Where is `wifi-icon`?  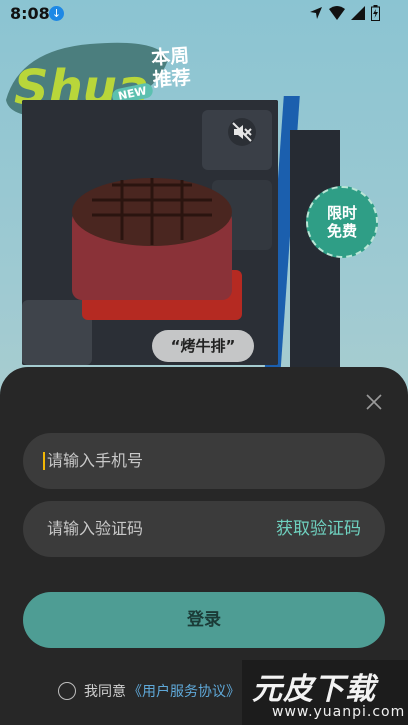 wifi-icon is located at coordinates (337, 13).